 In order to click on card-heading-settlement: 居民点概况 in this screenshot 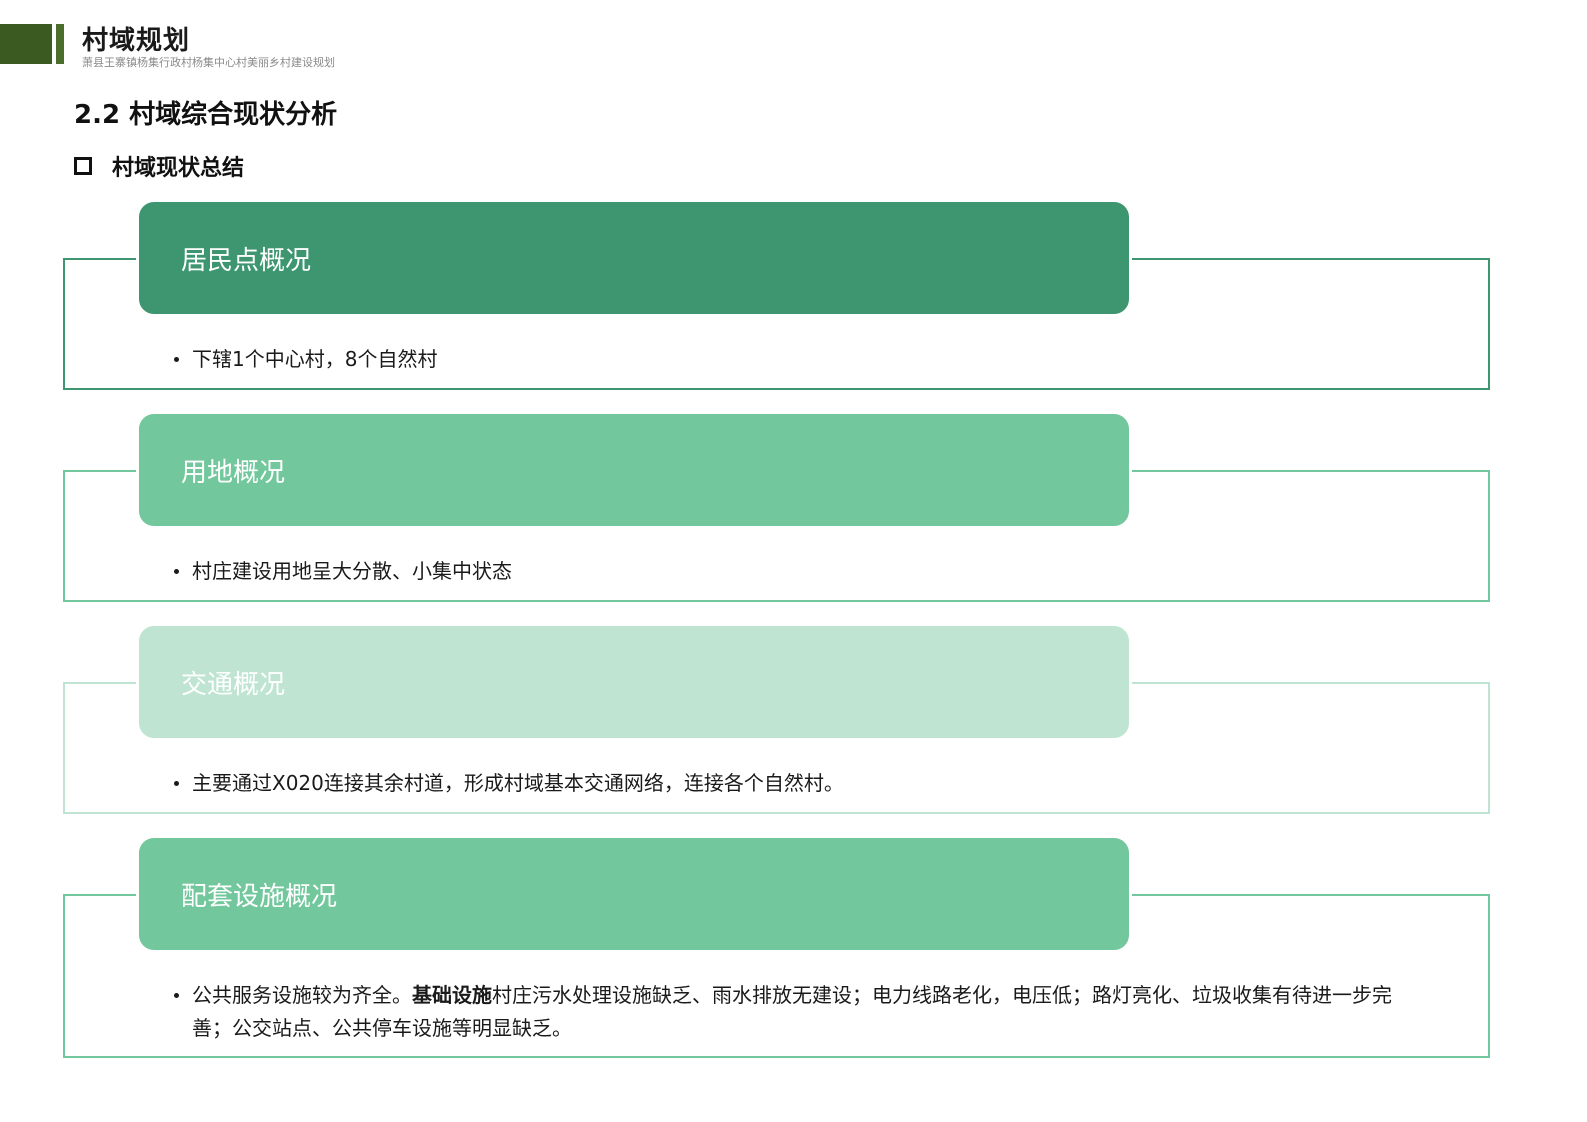, I will do `click(634, 258)`.